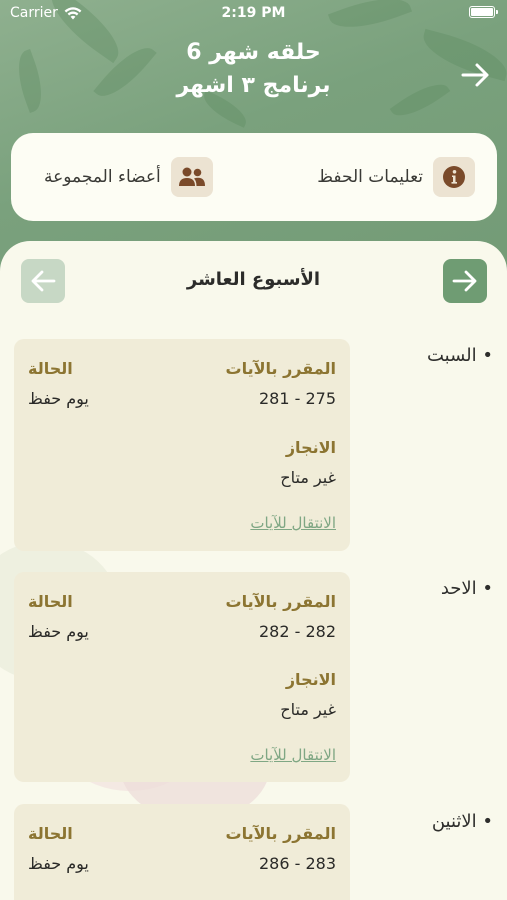  What do you see at coordinates (182, 852) in the screenshot?
I see `day-card: المقرر بالآيات الحالة 283 - 286 يوم حفظ` at bounding box center [182, 852].